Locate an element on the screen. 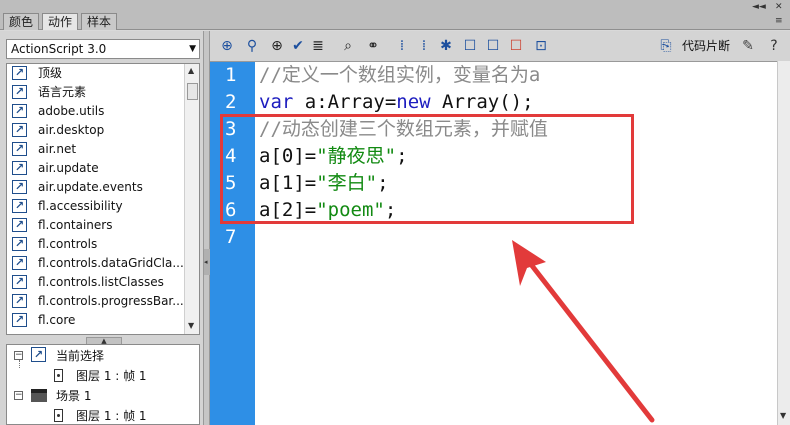  list-scrollbar: ▲ ▼ is located at coordinates (191, 199).